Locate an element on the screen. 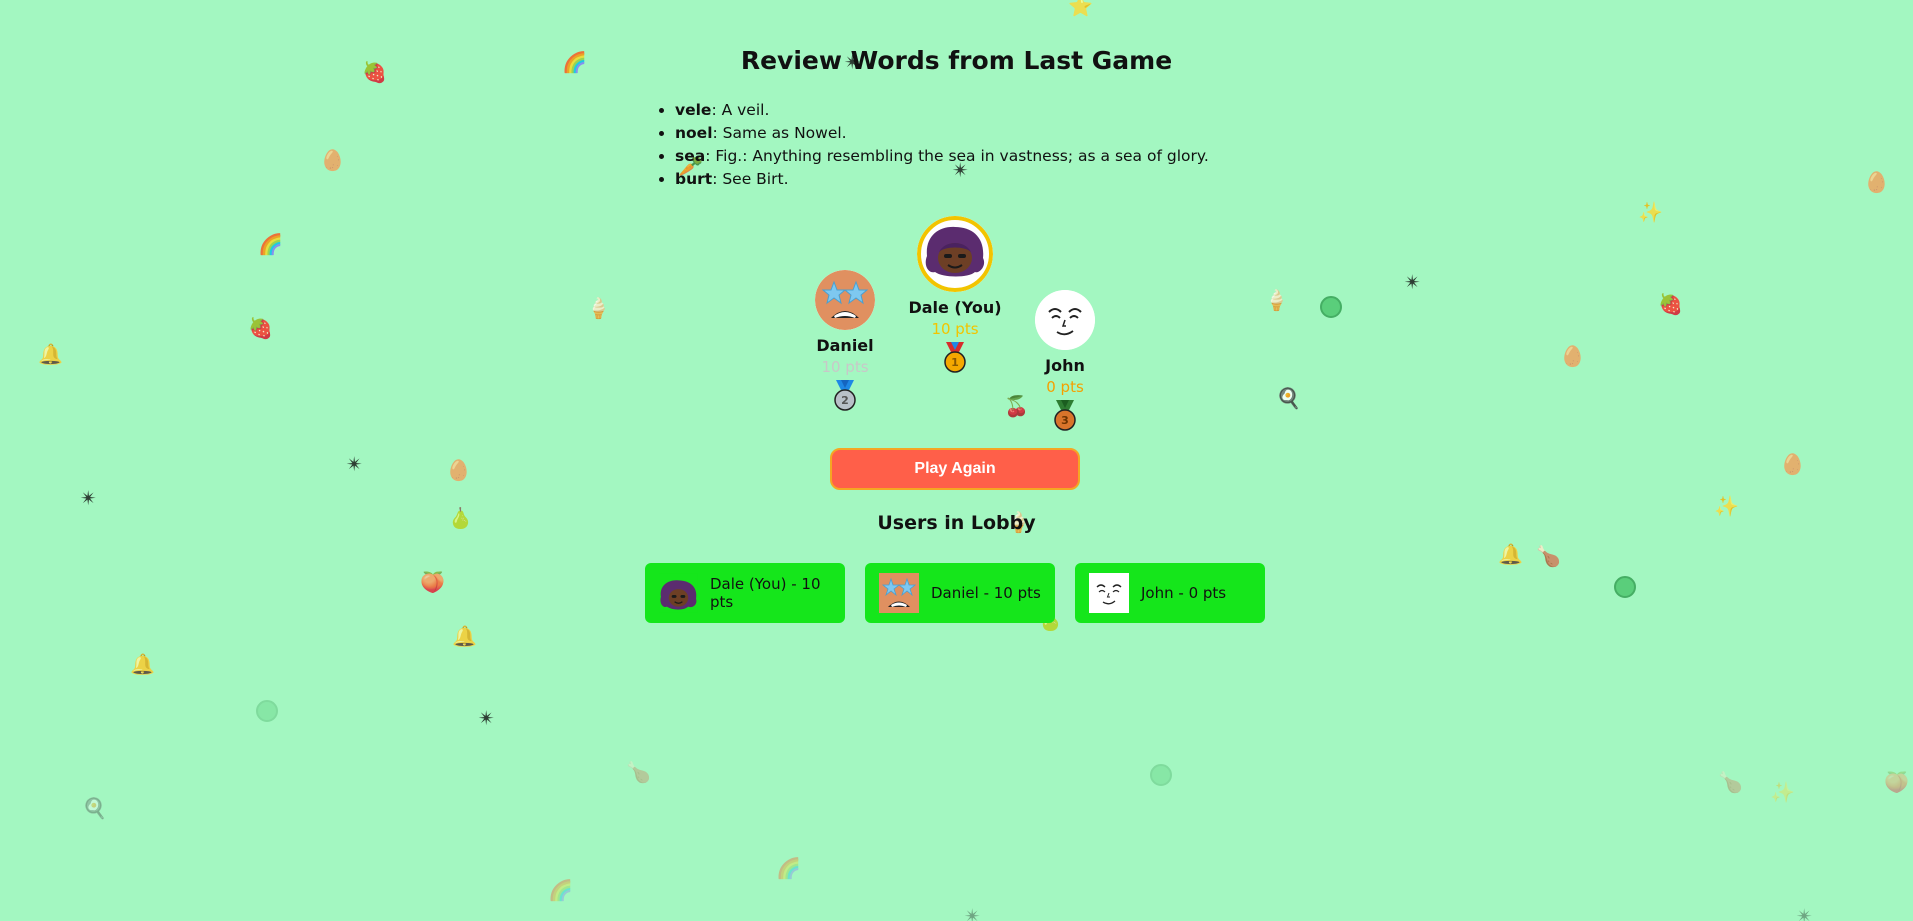 This screenshot has height=921, width=1913. medal-rank: 3 is located at coordinates (1065, 420).